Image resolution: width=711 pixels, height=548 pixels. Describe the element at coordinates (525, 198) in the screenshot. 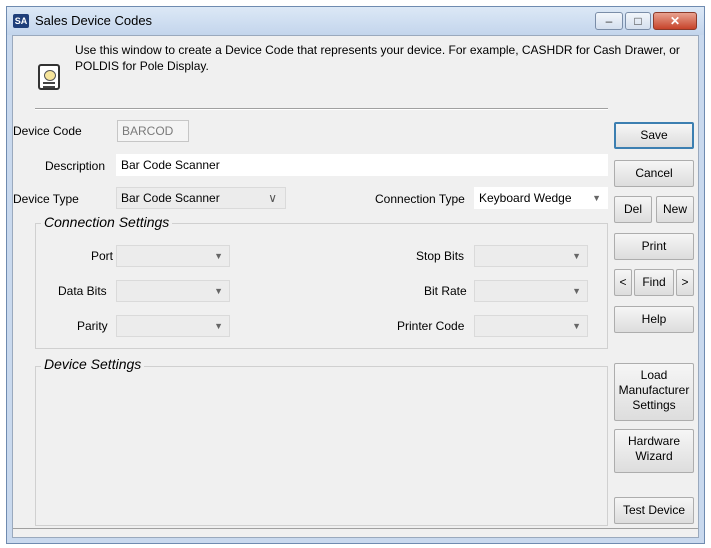

I see `connection-type-value: Keyboard Wedge` at that location.